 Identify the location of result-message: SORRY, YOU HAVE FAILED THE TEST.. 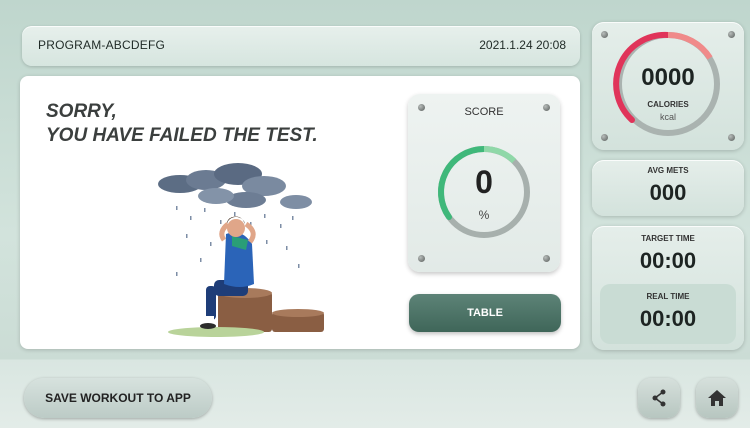
(182, 124).